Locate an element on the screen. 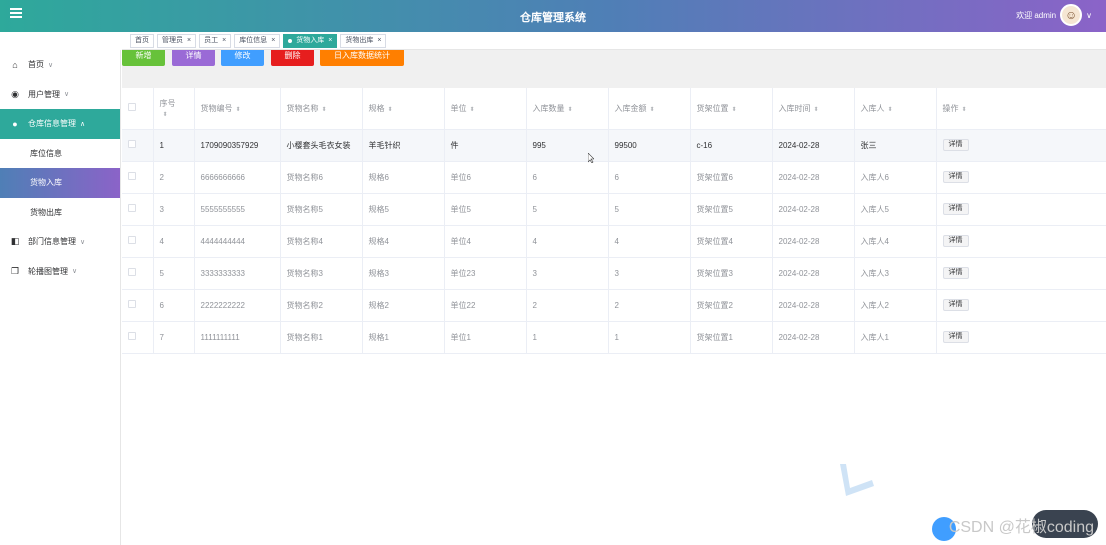 The height and width of the screenshot is (545, 1106). tab-0: 首页 is located at coordinates (142, 40).